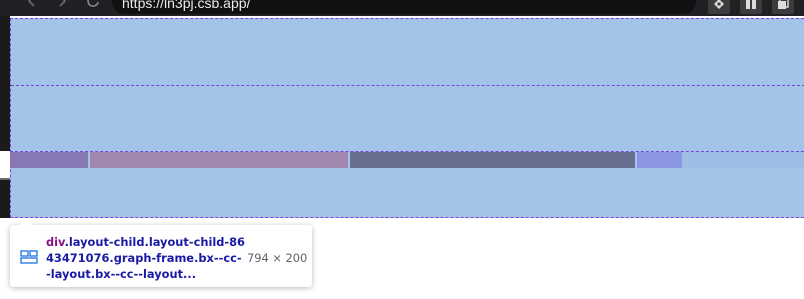 The width and height of the screenshot is (804, 299). Describe the element at coordinates (62, 6) in the screenshot. I see `forward-arrow-icon` at that location.